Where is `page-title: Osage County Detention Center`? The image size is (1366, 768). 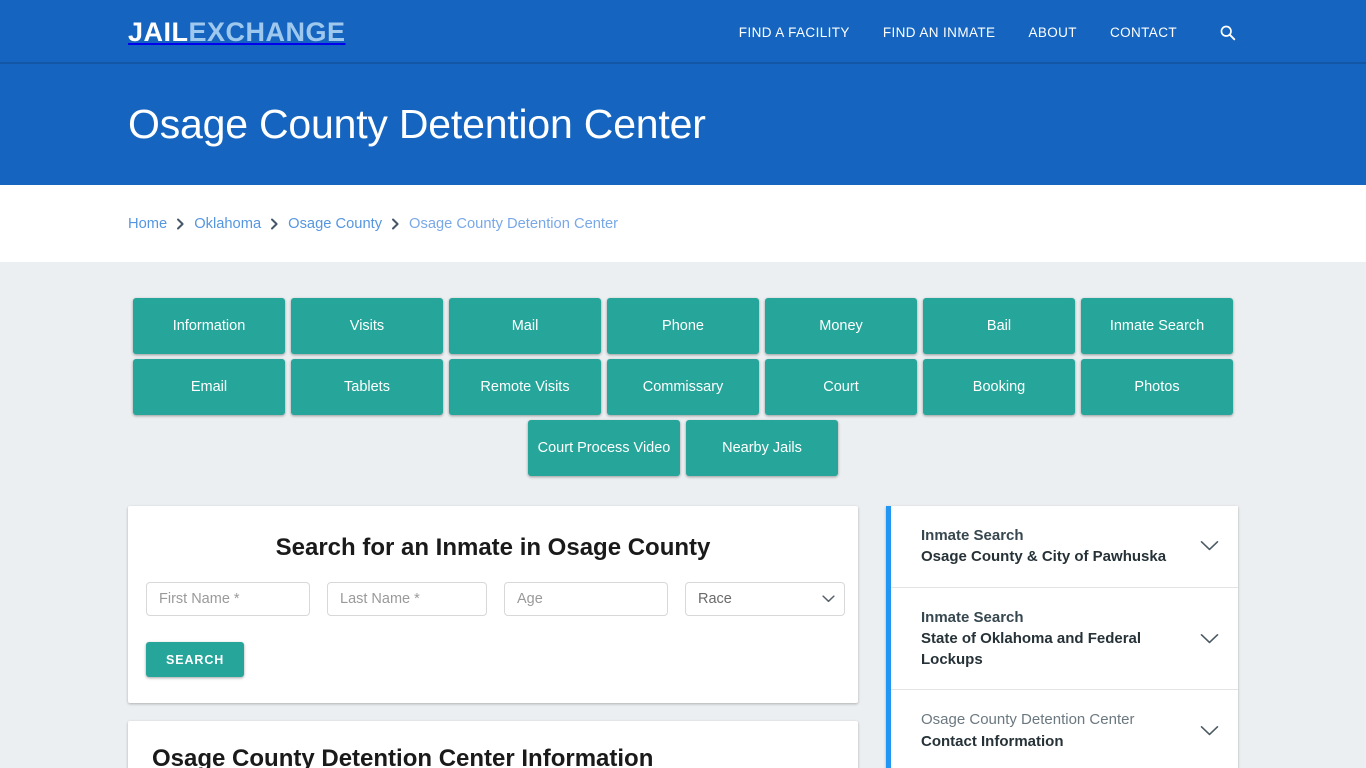 page-title: Osage County Detention Center is located at coordinates (417, 123).